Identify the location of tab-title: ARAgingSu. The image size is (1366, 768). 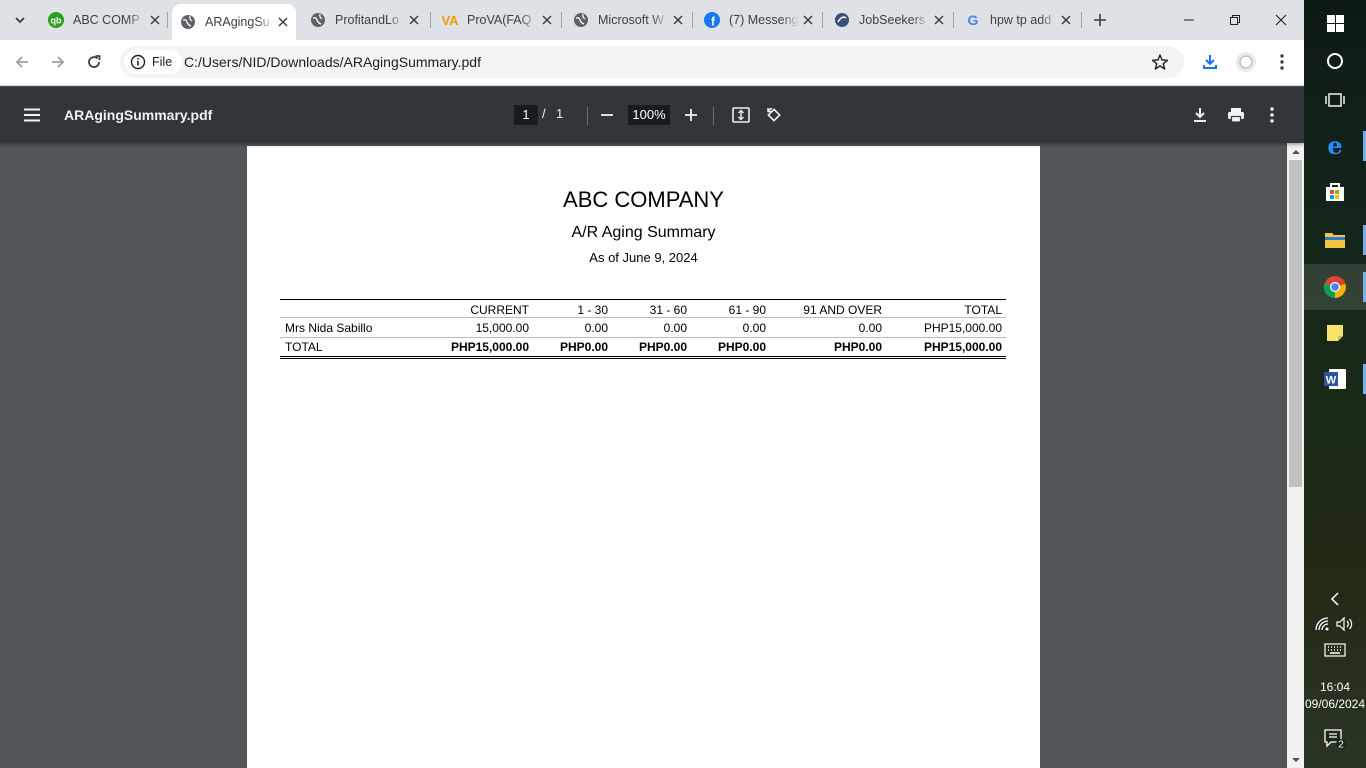
(237, 22).